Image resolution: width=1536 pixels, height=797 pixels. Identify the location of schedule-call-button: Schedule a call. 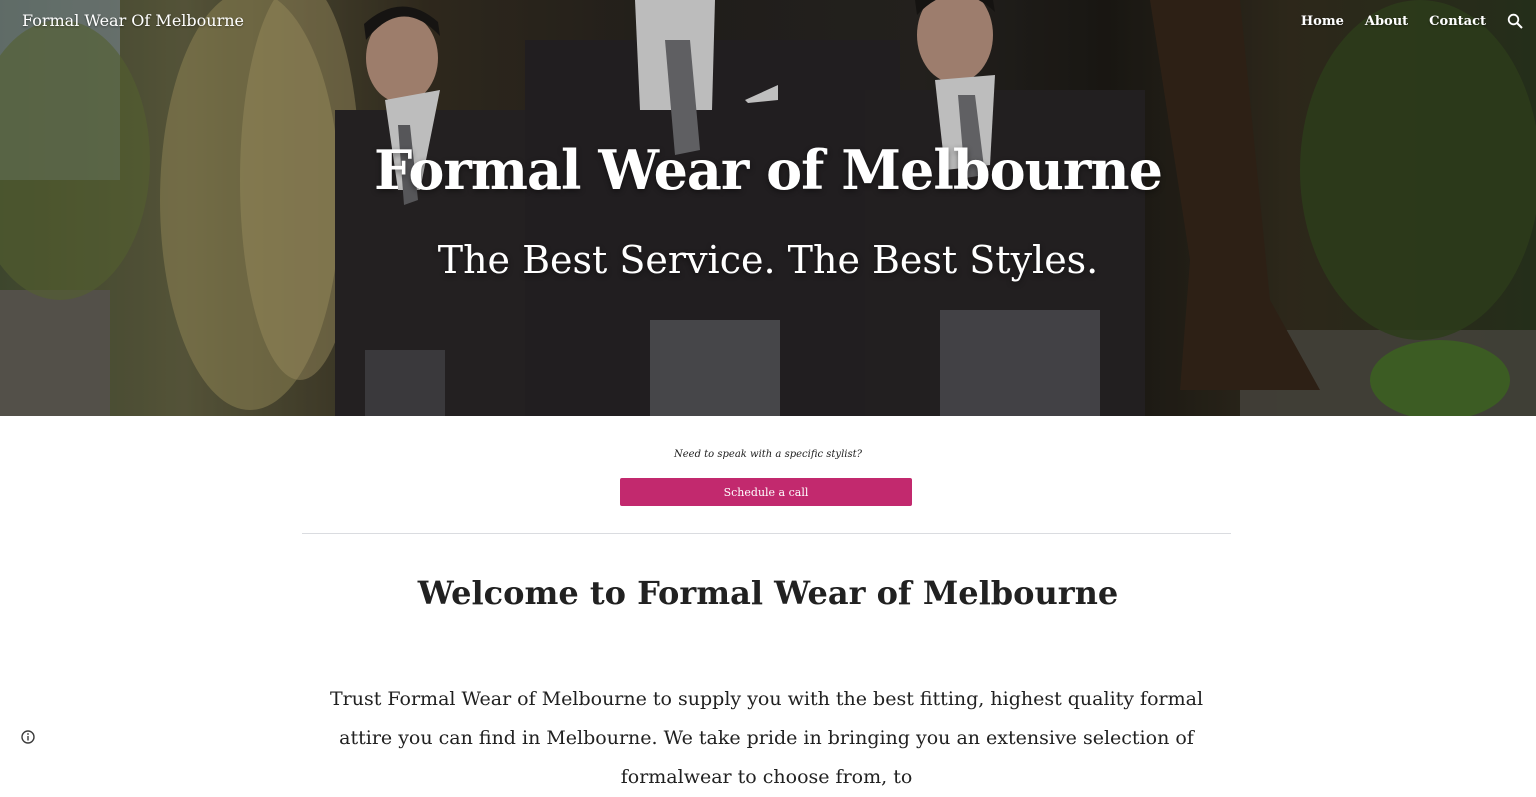
(766, 492).